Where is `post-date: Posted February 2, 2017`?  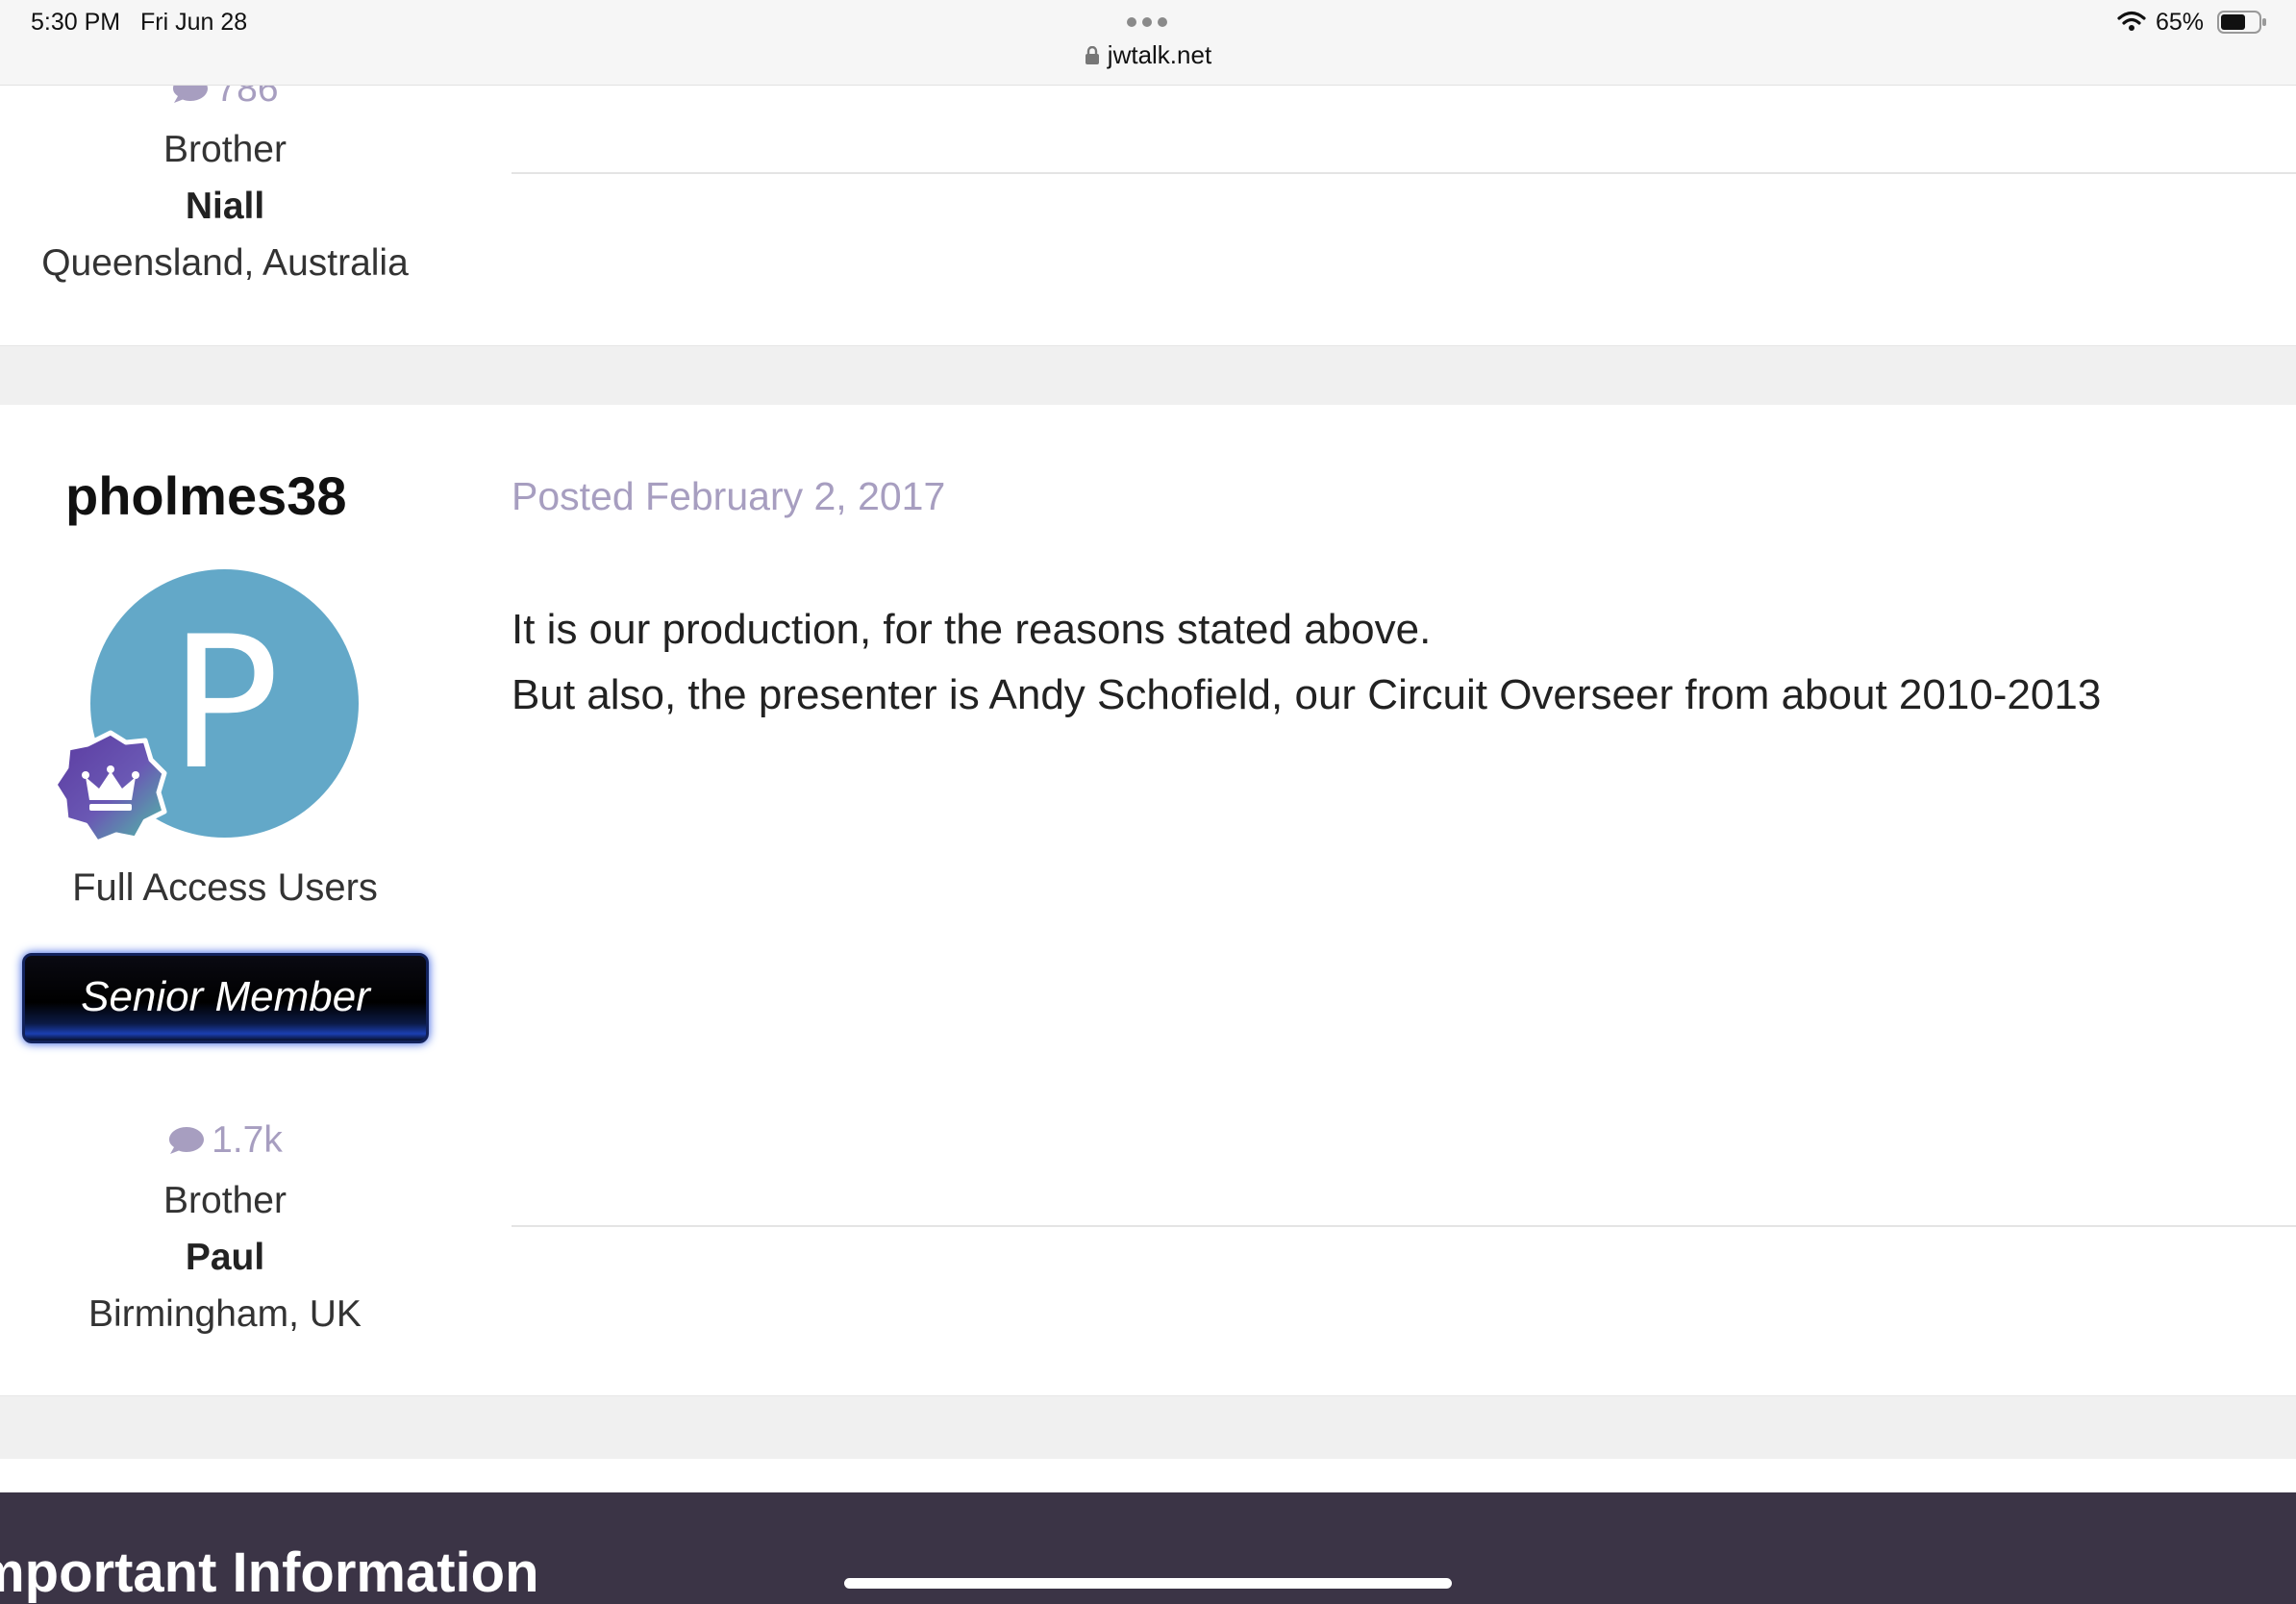 post-date: Posted February 2, 2017 is located at coordinates (728, 496).